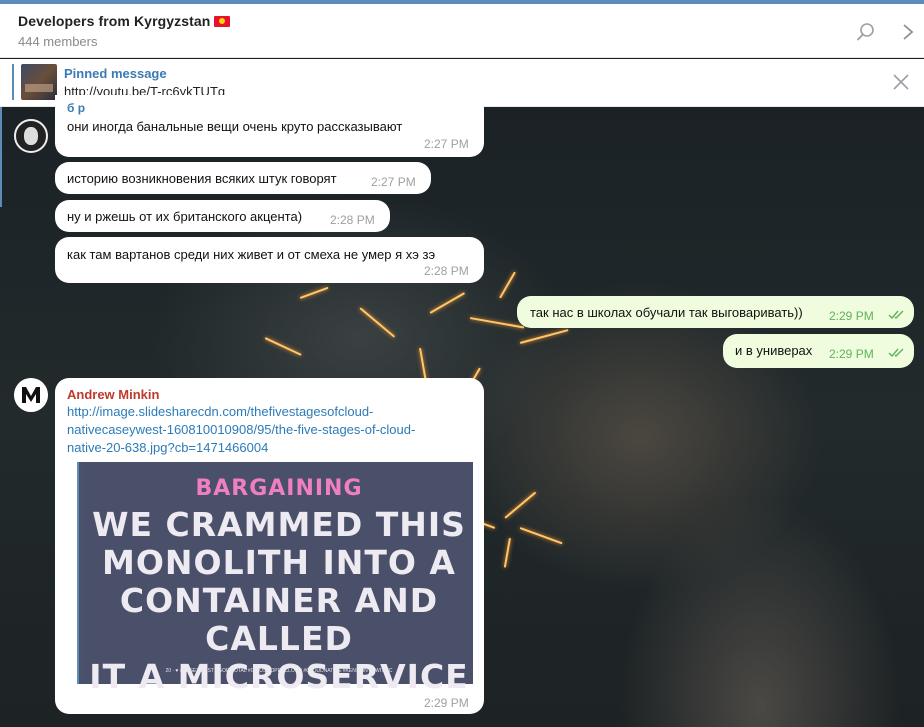 The image size is (924, 727). What do you see at coordinates (222, 21) in the screenshot?
I see `kyrgyzstan-flag-icon` at bounding box center [222, 21].